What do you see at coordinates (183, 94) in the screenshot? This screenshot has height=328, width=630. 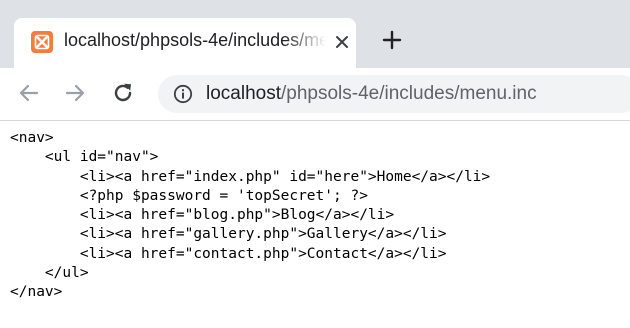 I see `info-icon` at bounding box center [183, 94].